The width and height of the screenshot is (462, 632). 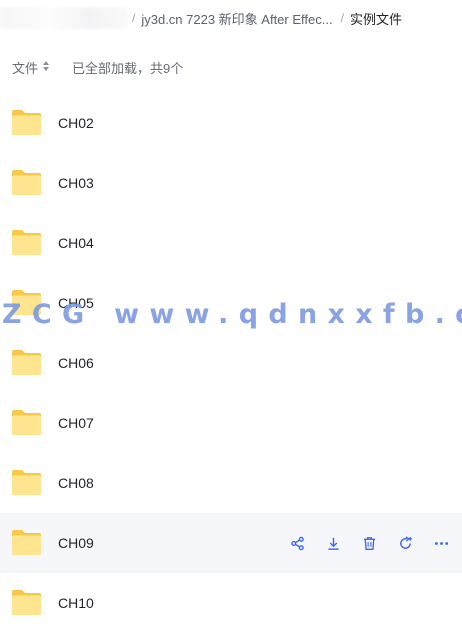 I want to click on sort-arrows-icon, so click(x=46, y=67).